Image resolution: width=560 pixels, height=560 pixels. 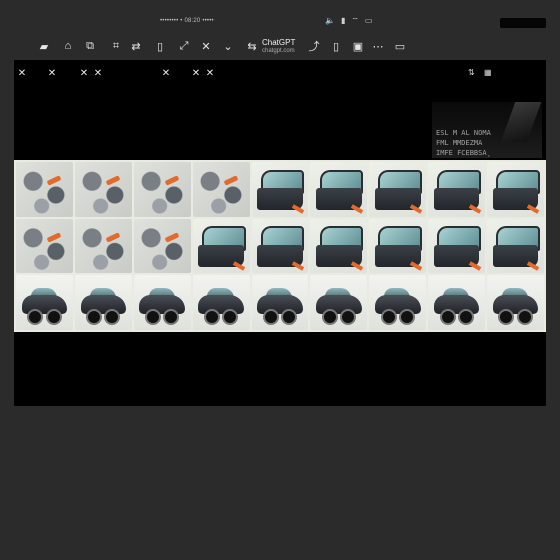 I want to click on share-icon: ⤴, so click(x=314, y=46).